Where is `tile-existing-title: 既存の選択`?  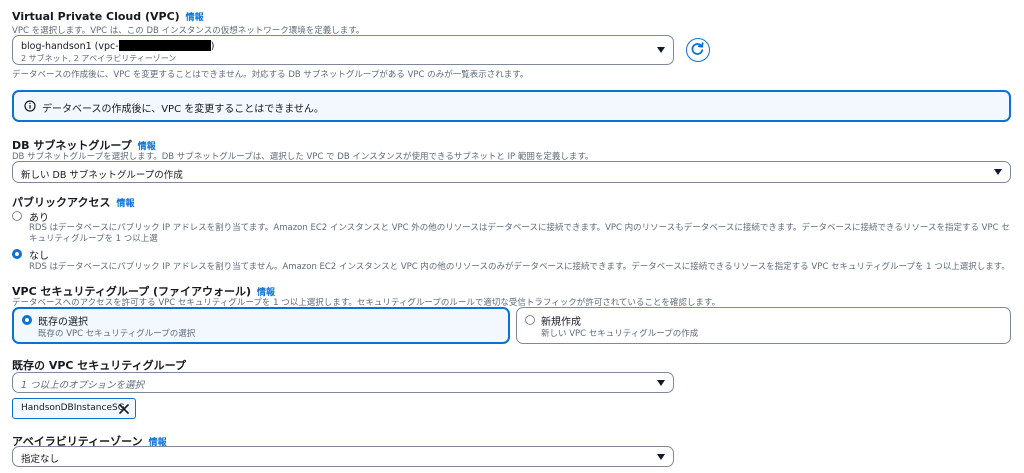 tile-existing-title: 既存の選択 is located at coordinates (63, 322).